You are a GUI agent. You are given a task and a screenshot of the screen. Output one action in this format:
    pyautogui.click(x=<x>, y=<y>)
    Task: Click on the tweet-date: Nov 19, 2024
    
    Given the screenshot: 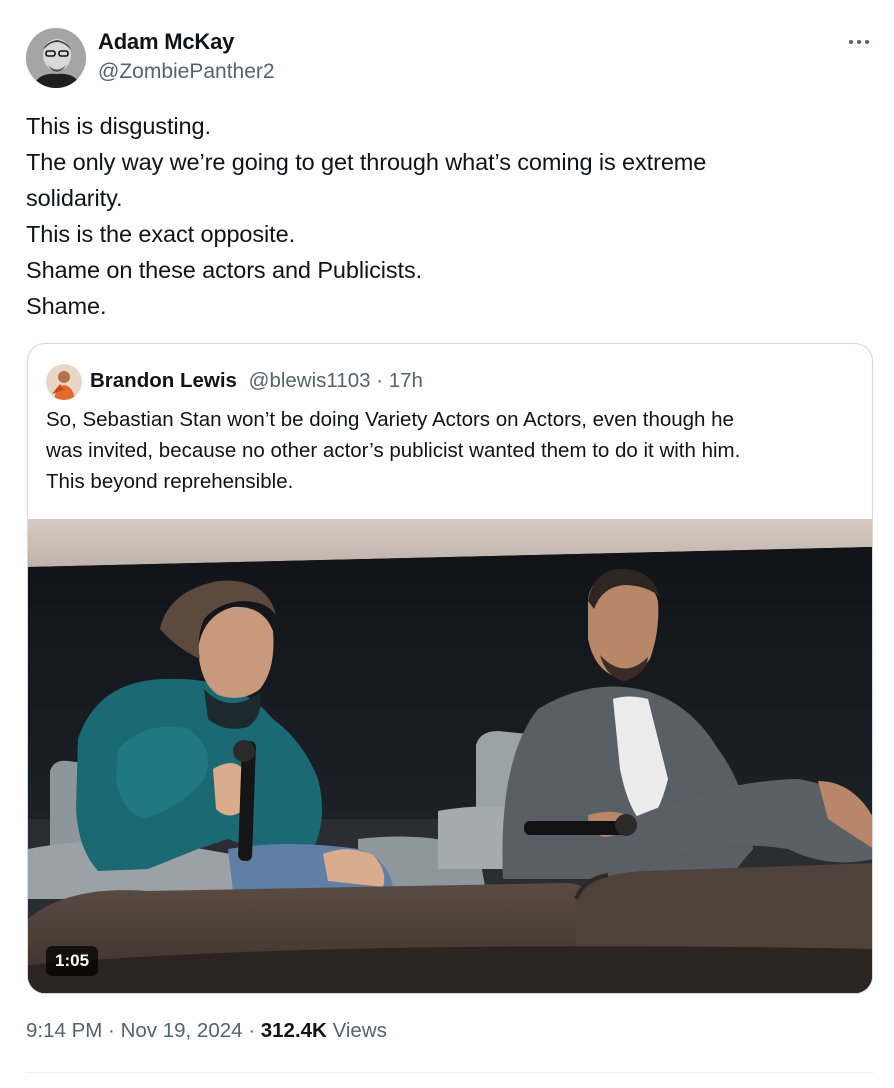 What is the action you would take?
    pyautogui.click(x=182, y=1030)
    